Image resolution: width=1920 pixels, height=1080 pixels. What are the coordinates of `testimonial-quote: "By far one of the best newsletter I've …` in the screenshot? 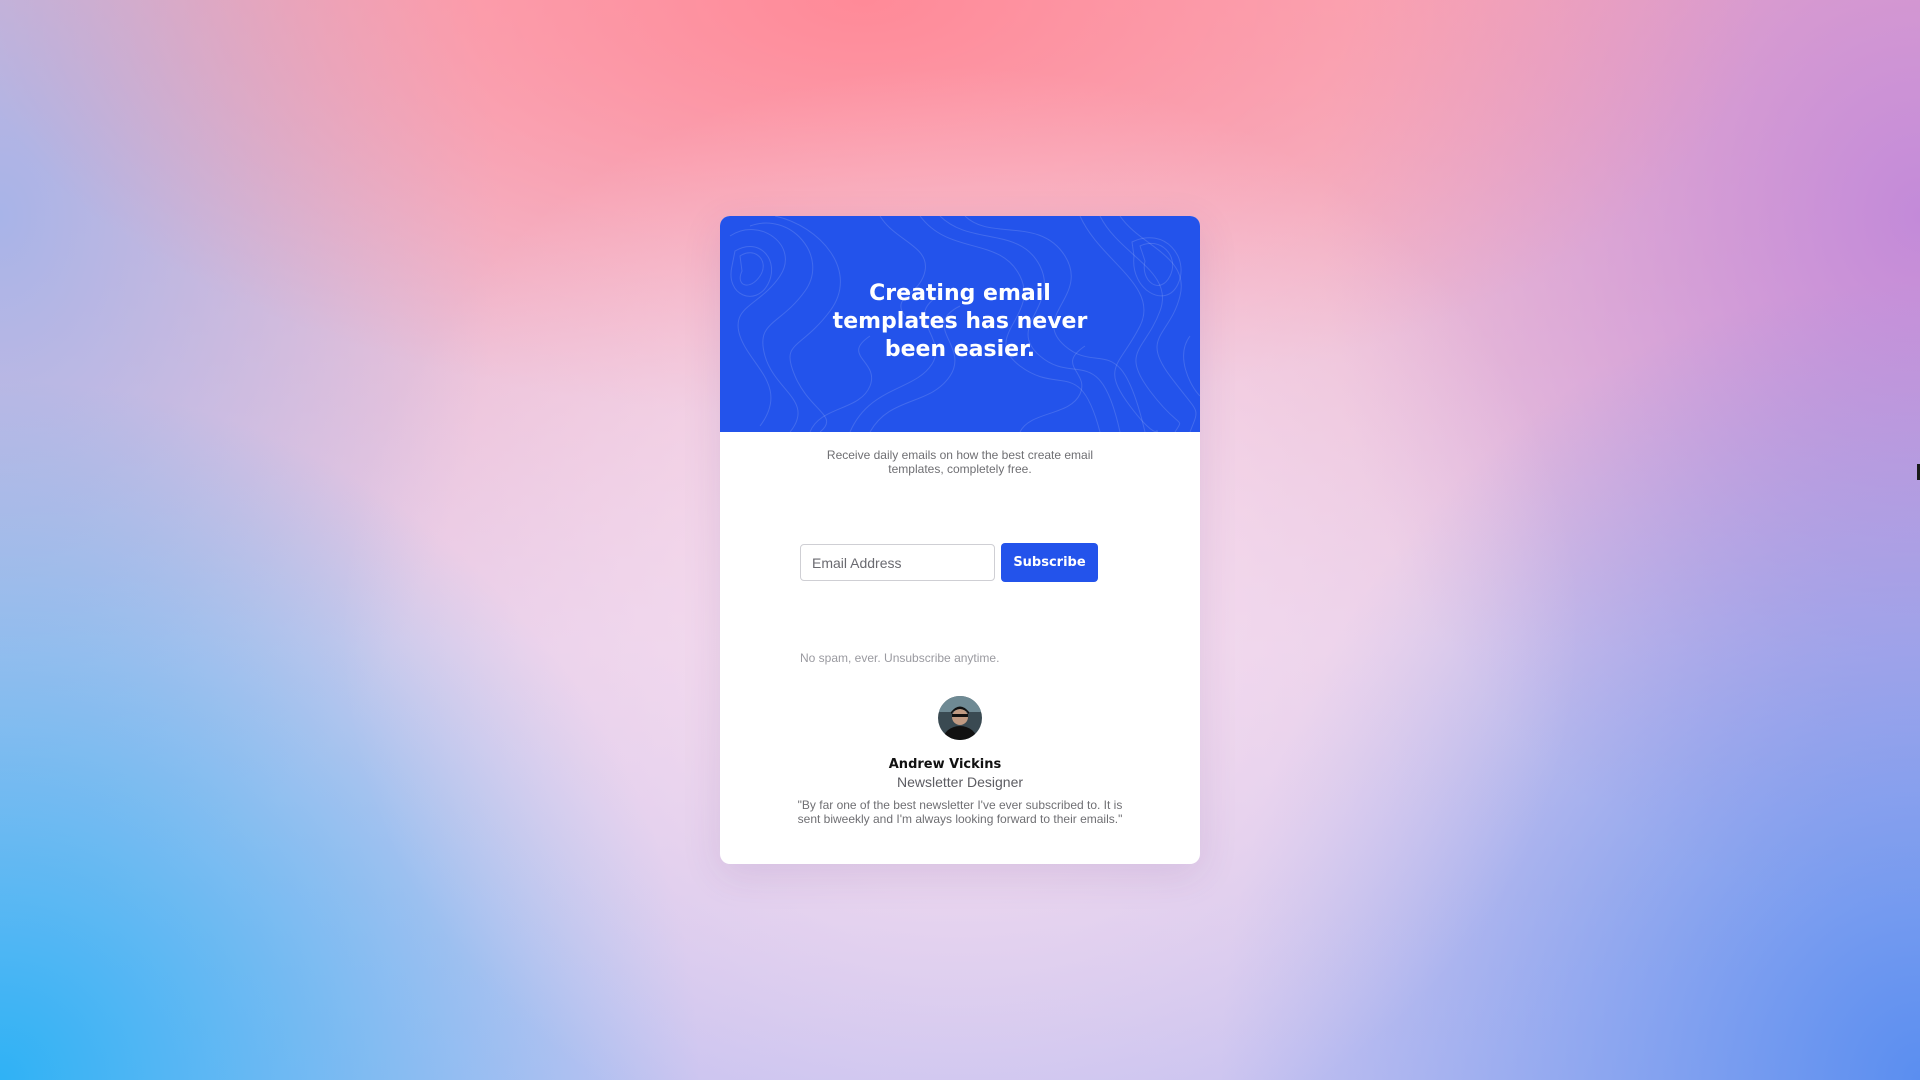 It's located at (960, 812).